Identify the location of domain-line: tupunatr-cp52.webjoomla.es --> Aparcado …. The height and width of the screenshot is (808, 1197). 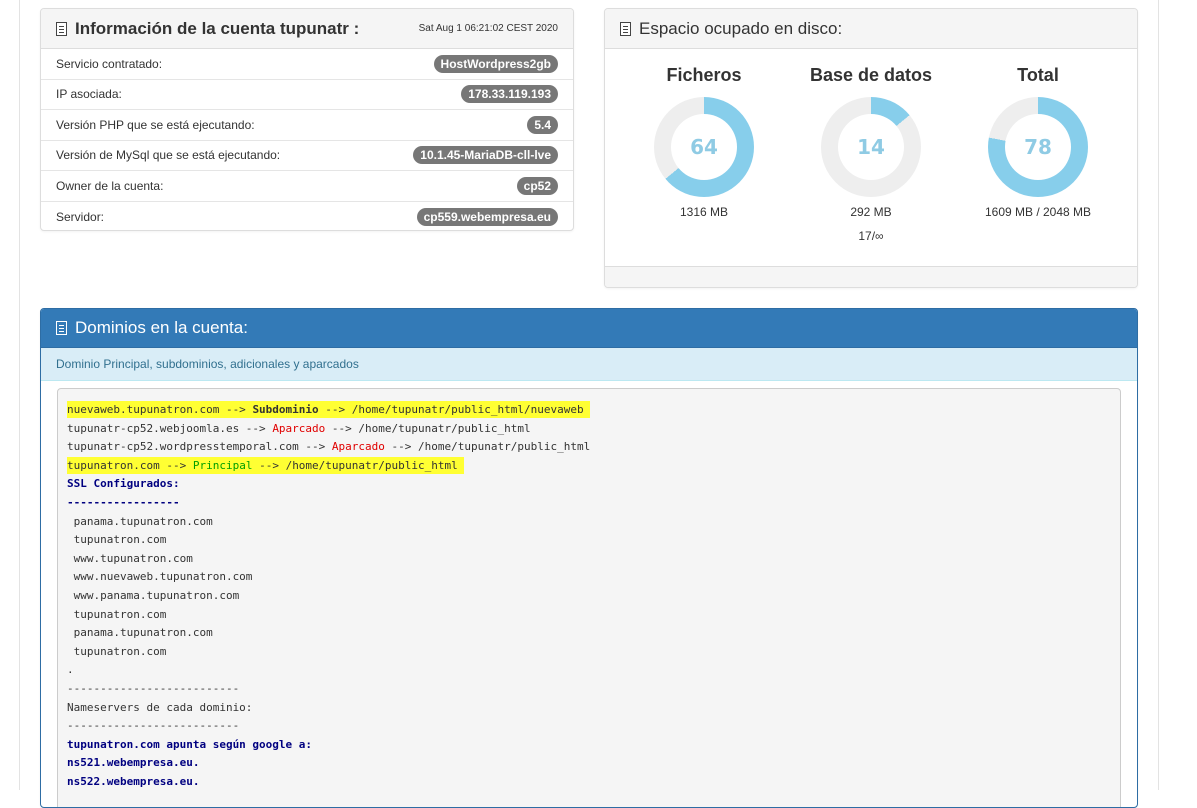
(589, 429).